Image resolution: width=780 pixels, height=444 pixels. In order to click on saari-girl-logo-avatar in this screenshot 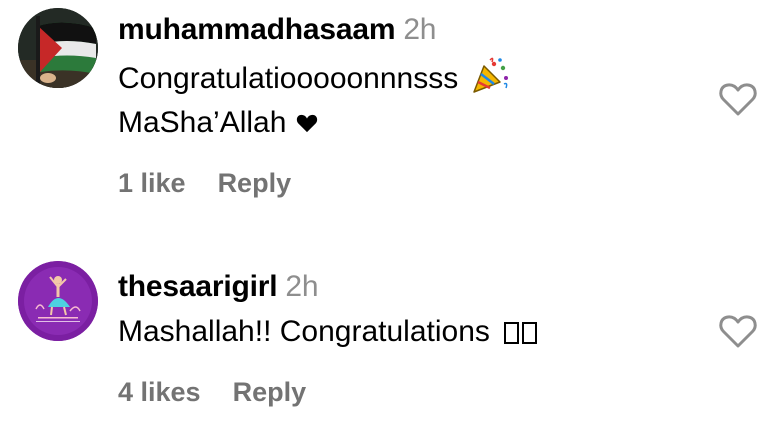, I will do `click(58, 301)`.